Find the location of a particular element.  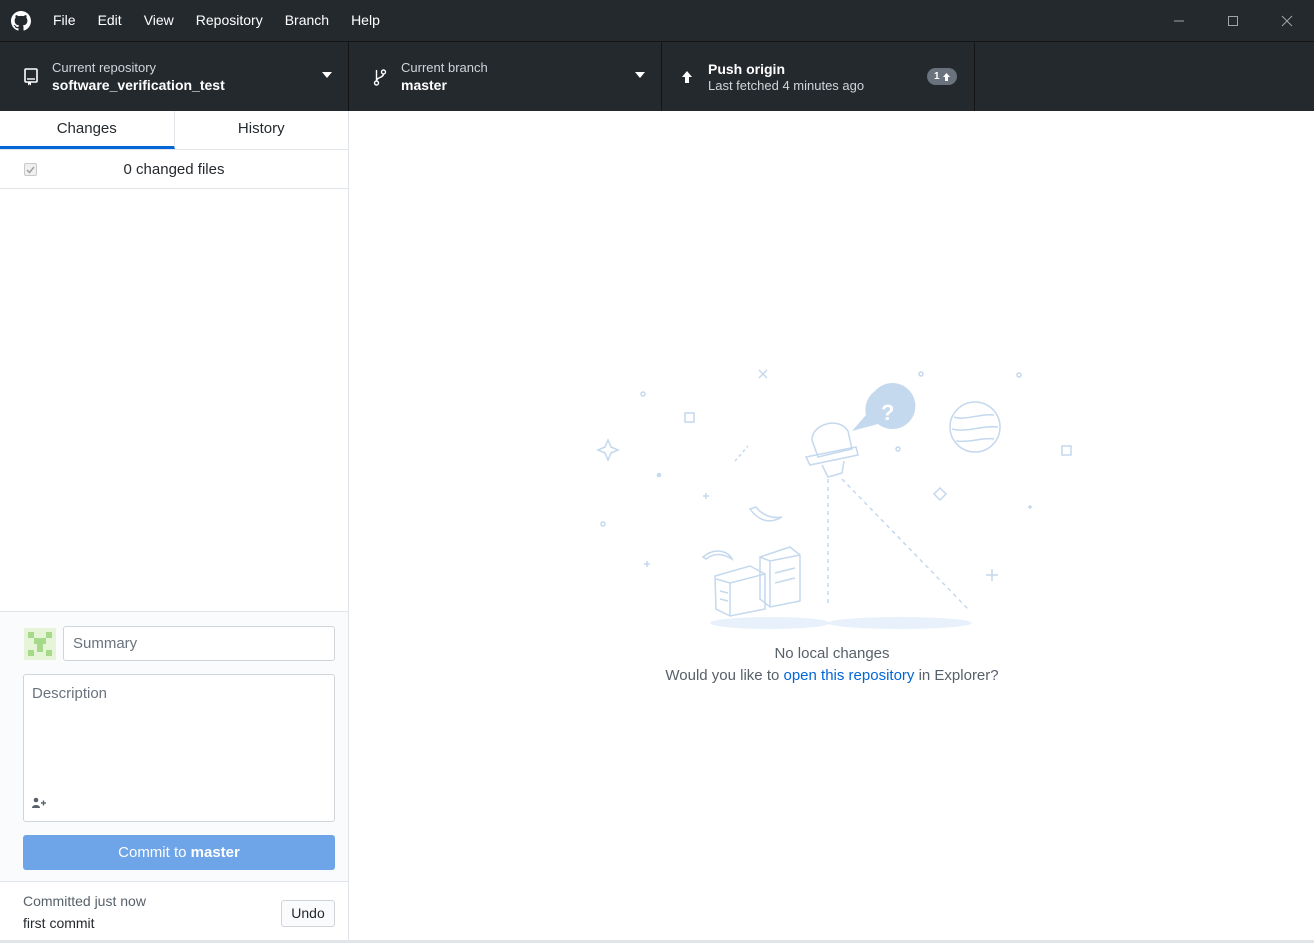

tab-changes: Changes is located at coordinates (87, 130).